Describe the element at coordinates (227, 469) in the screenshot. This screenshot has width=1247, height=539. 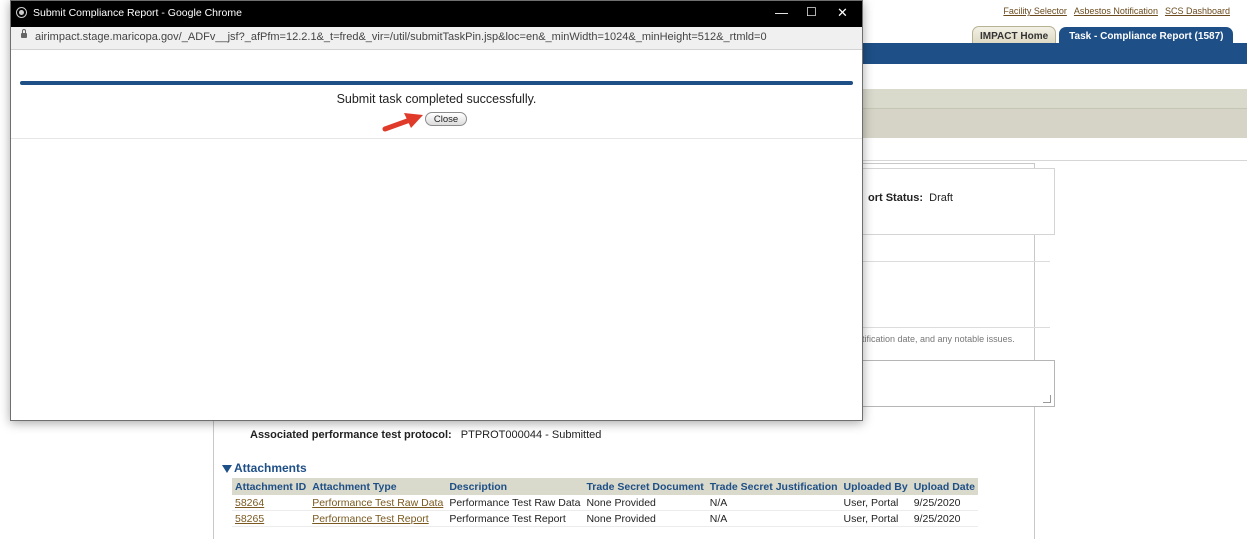
I see `collapse-triangle-icon` at that location.